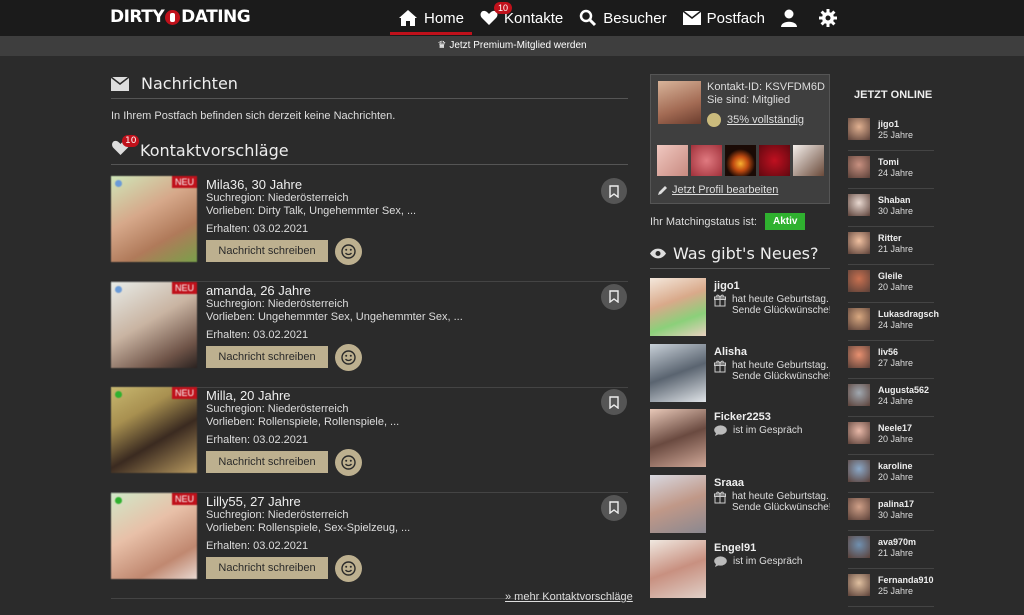 This screenshot has height=615, width=1024. Describe the element at coordinates (254, 184) in the screenshot. I see `suggestion-name: Mila36, 30 Jahre` at that location.